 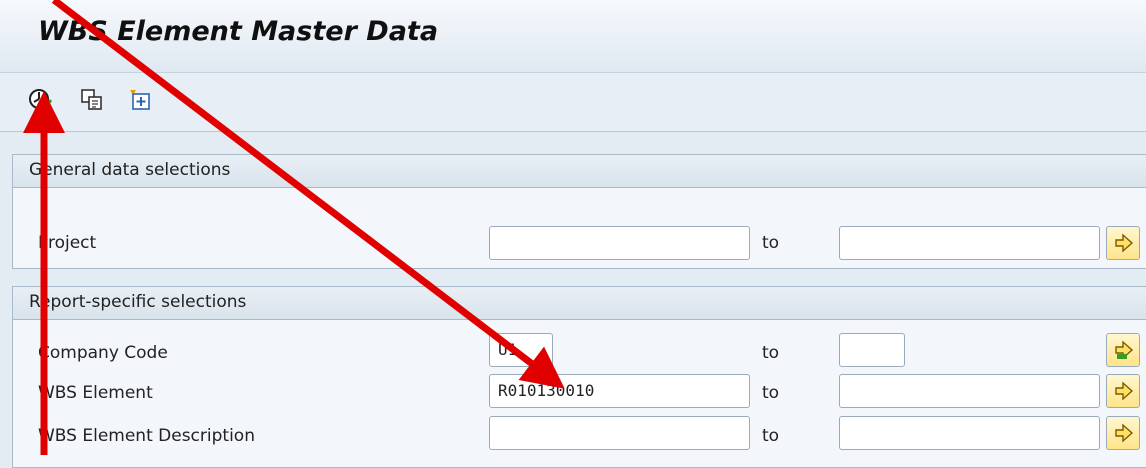 I want to click on page-title: WBS Element Master Data, so click(x=238, y=31).